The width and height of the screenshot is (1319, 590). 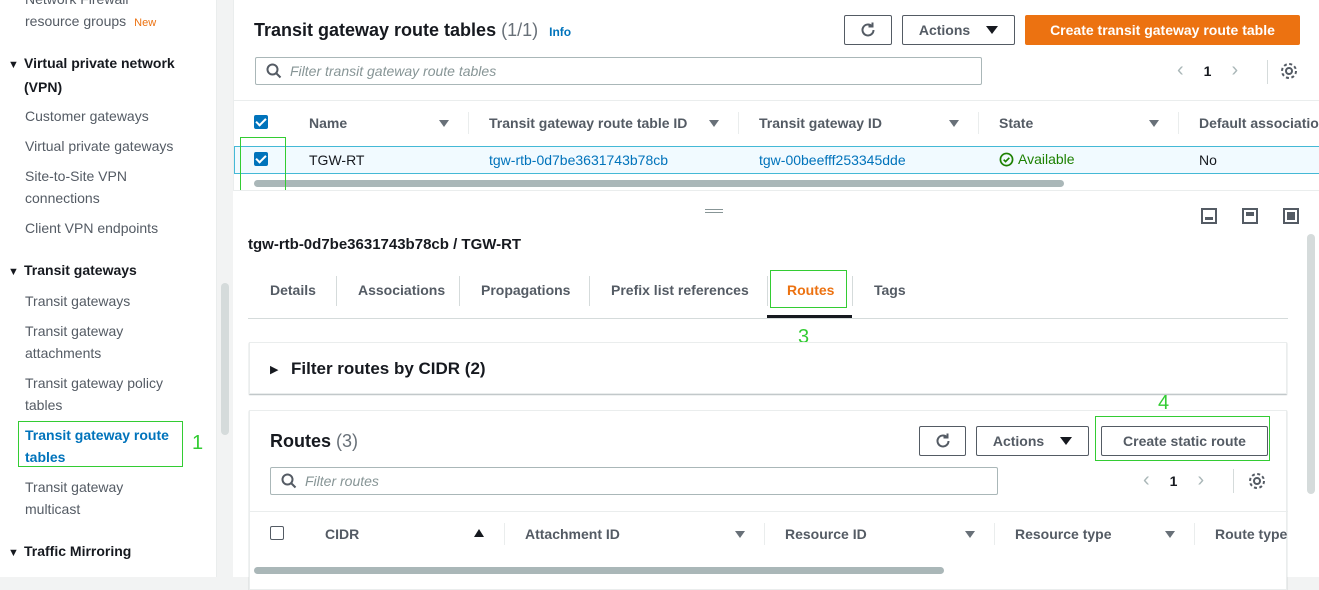 What do you see at coordinates (826, 534) in the screenshot?
I see `column-header-resource-id: Resource ID` at bounding box center [826, 534].